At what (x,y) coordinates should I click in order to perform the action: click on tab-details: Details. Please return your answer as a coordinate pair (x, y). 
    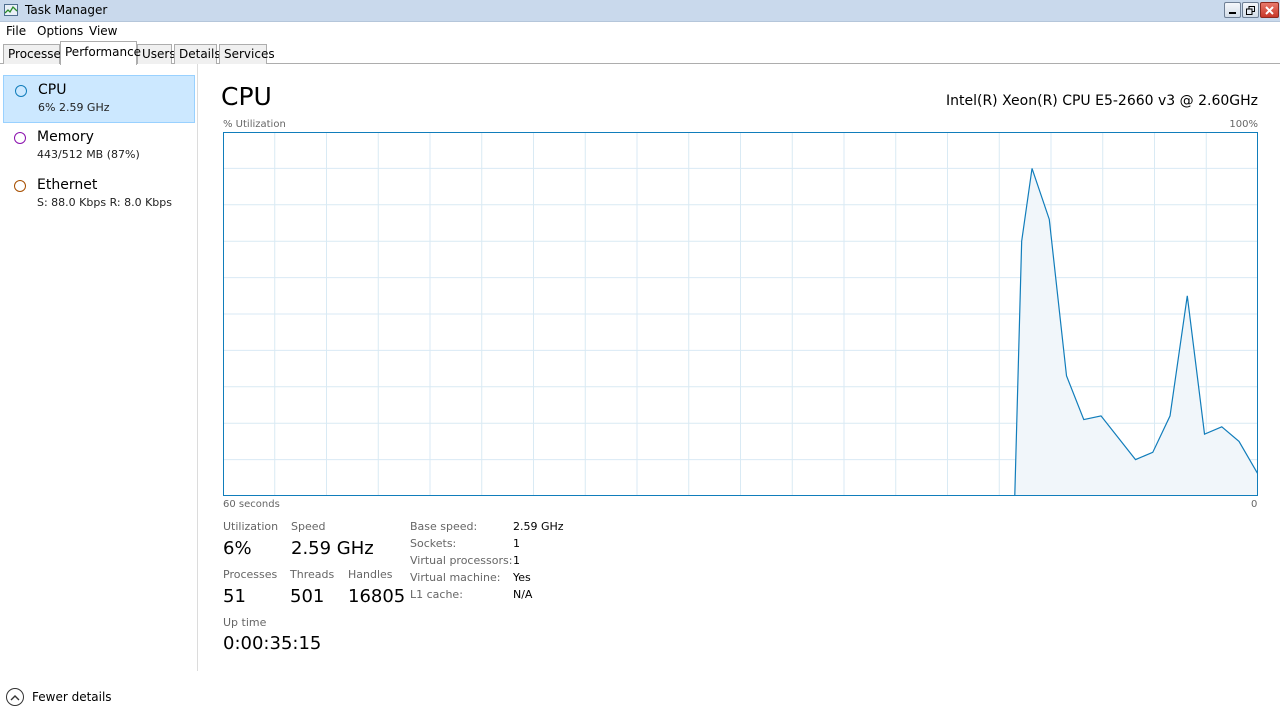
    Looking at the image, I should click on (197, 54).